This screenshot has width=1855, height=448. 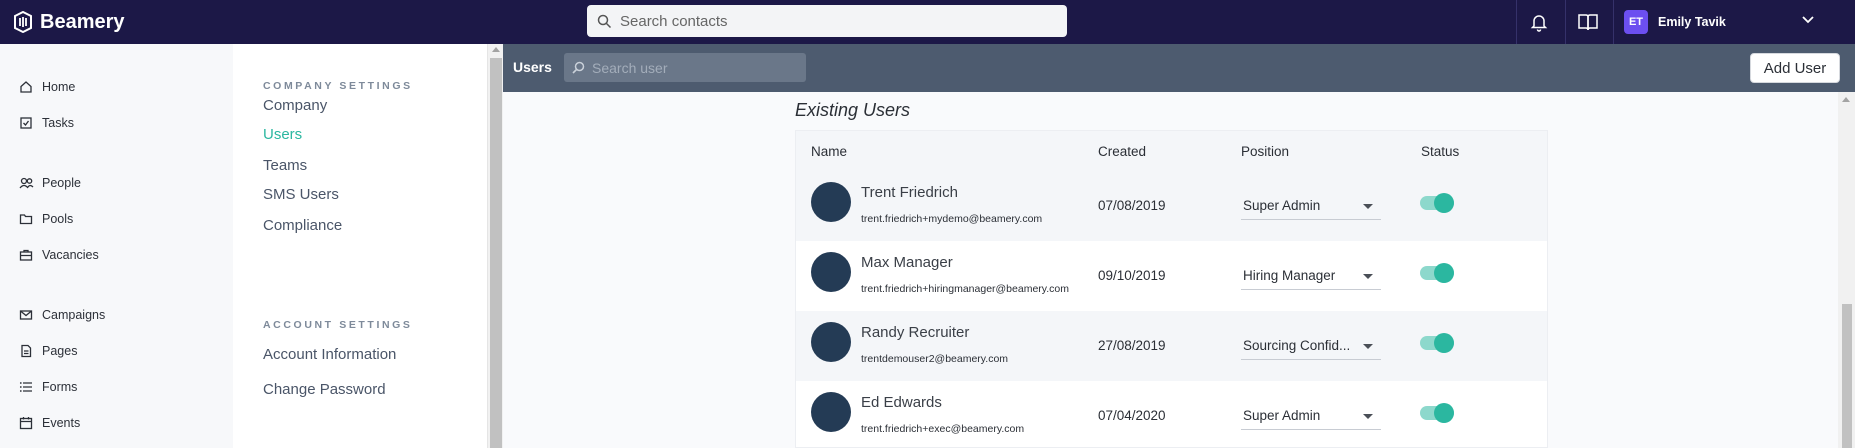 What do you see at coordinates (285, 165) in the screenshot?
I see `settings-item-teams: Teams` at bounding box center [285, 165].